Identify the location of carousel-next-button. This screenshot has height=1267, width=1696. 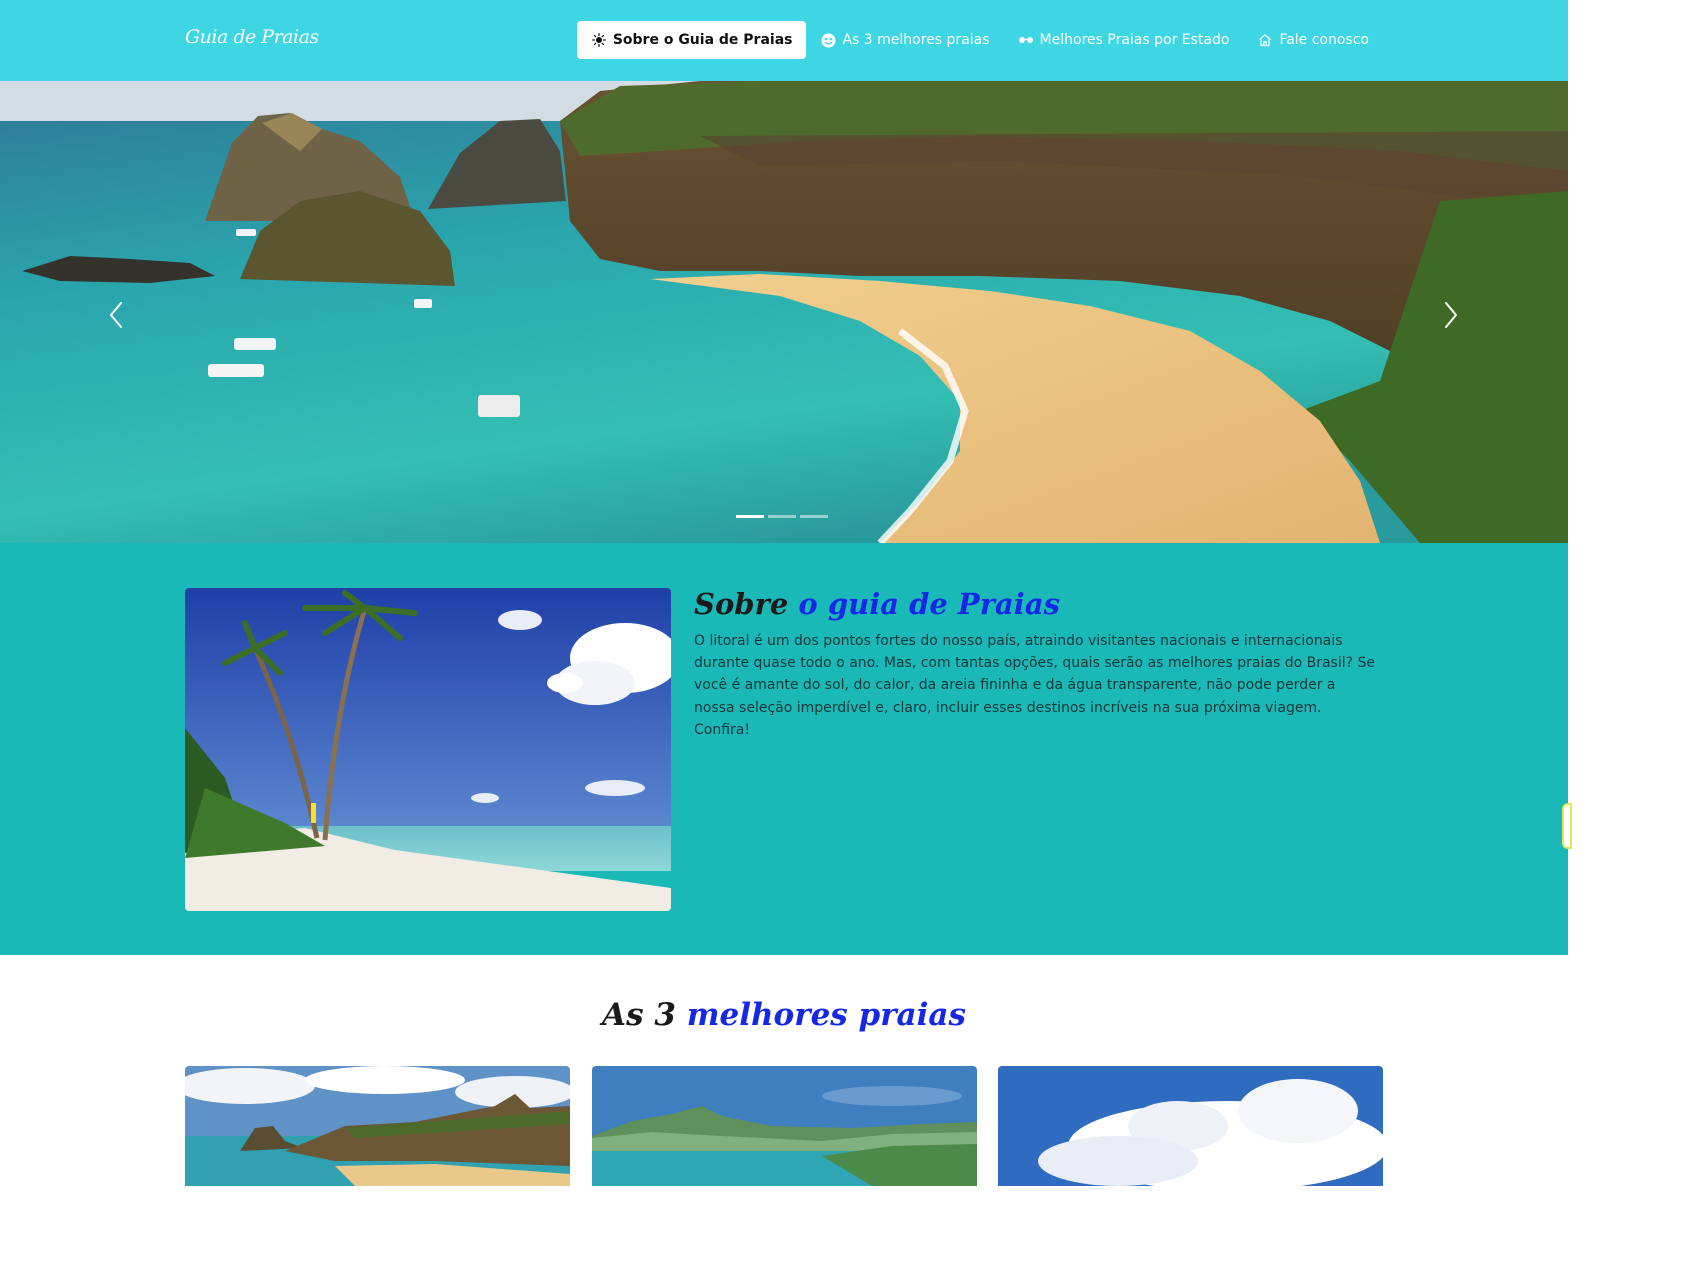
(1451, 315).